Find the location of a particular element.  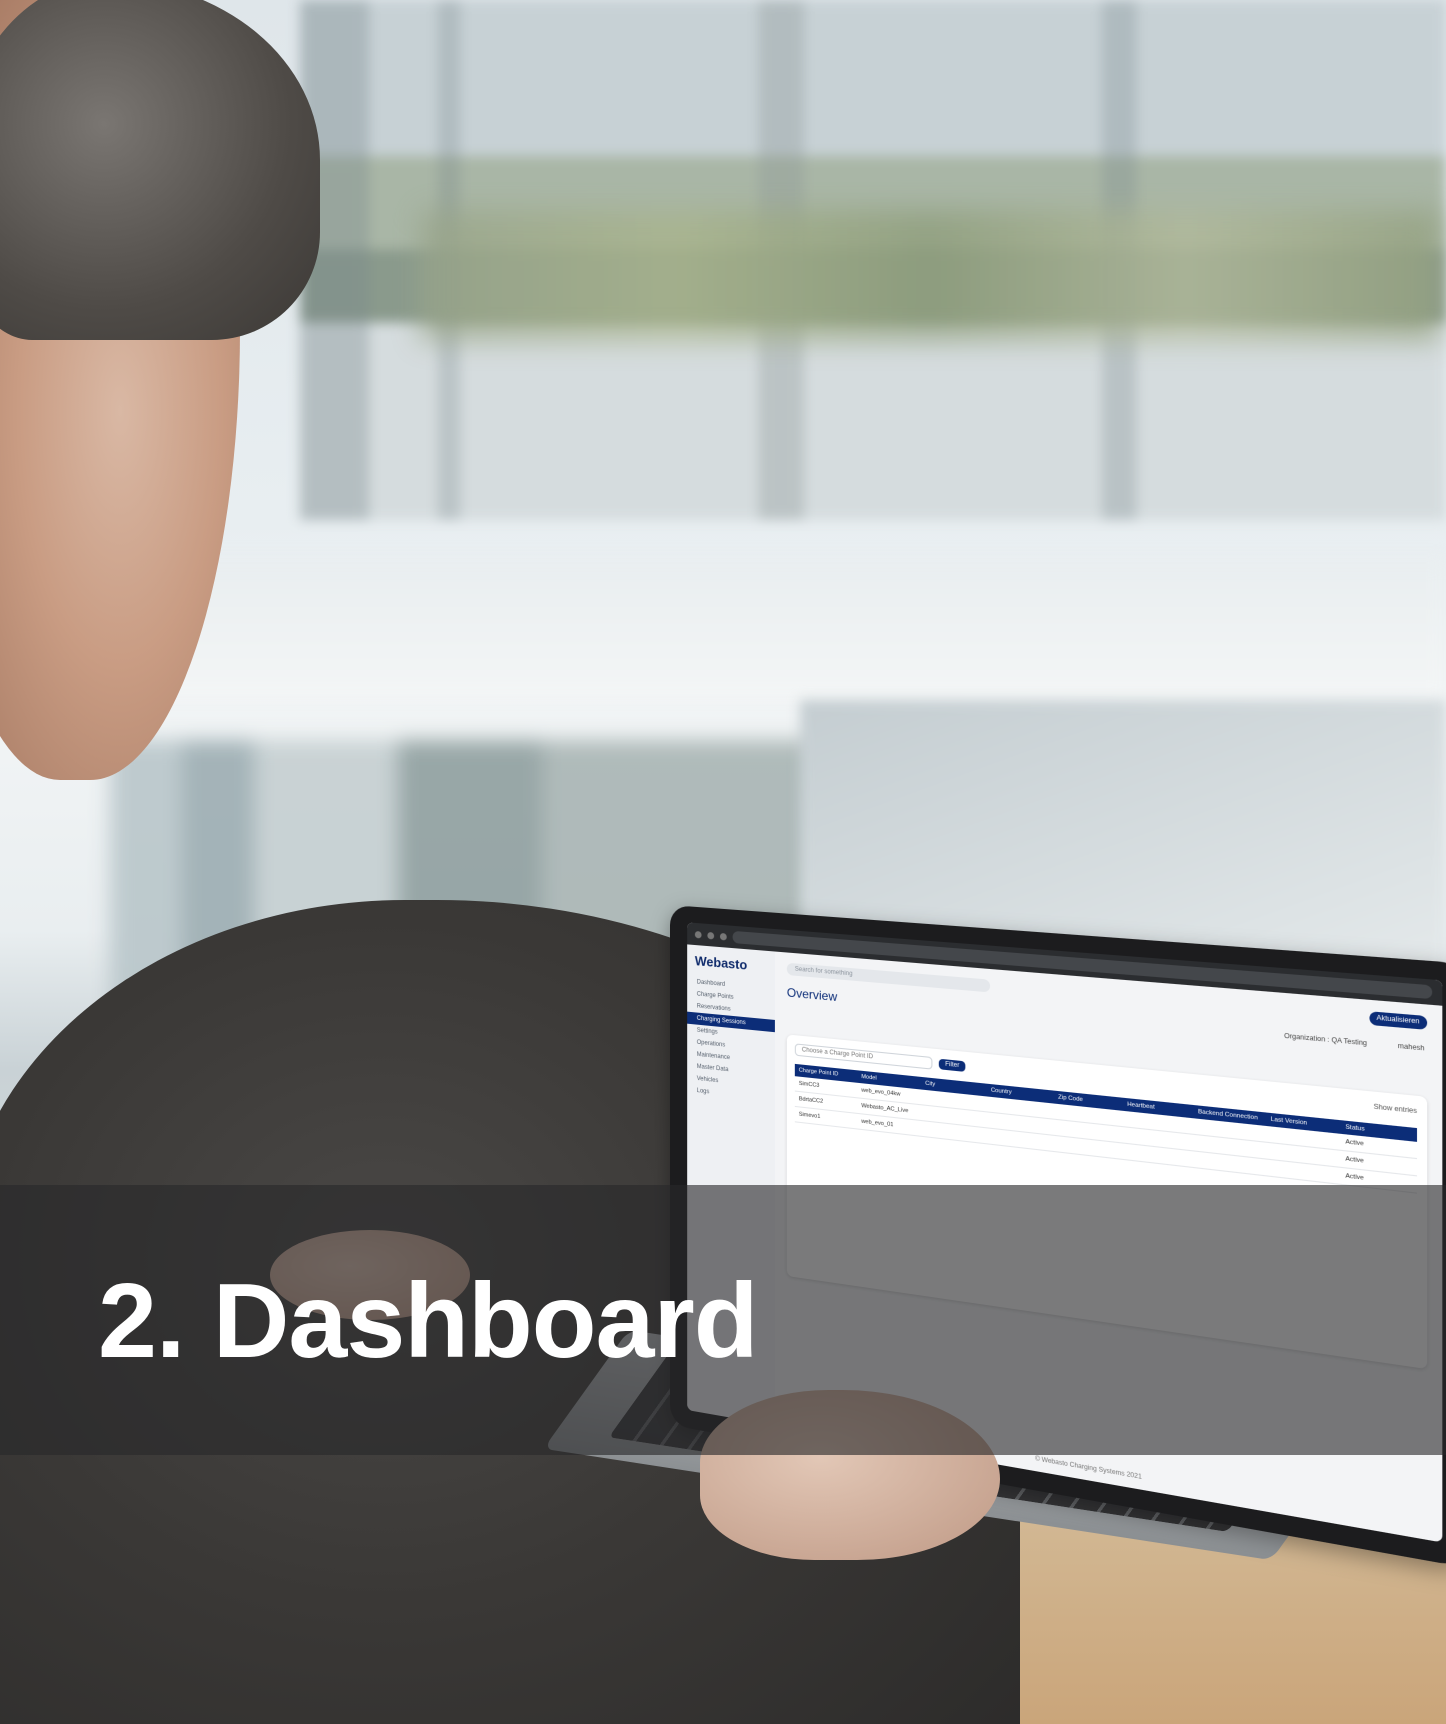

section-title: 2. Dashboard is located at coordinates (428, 1321).